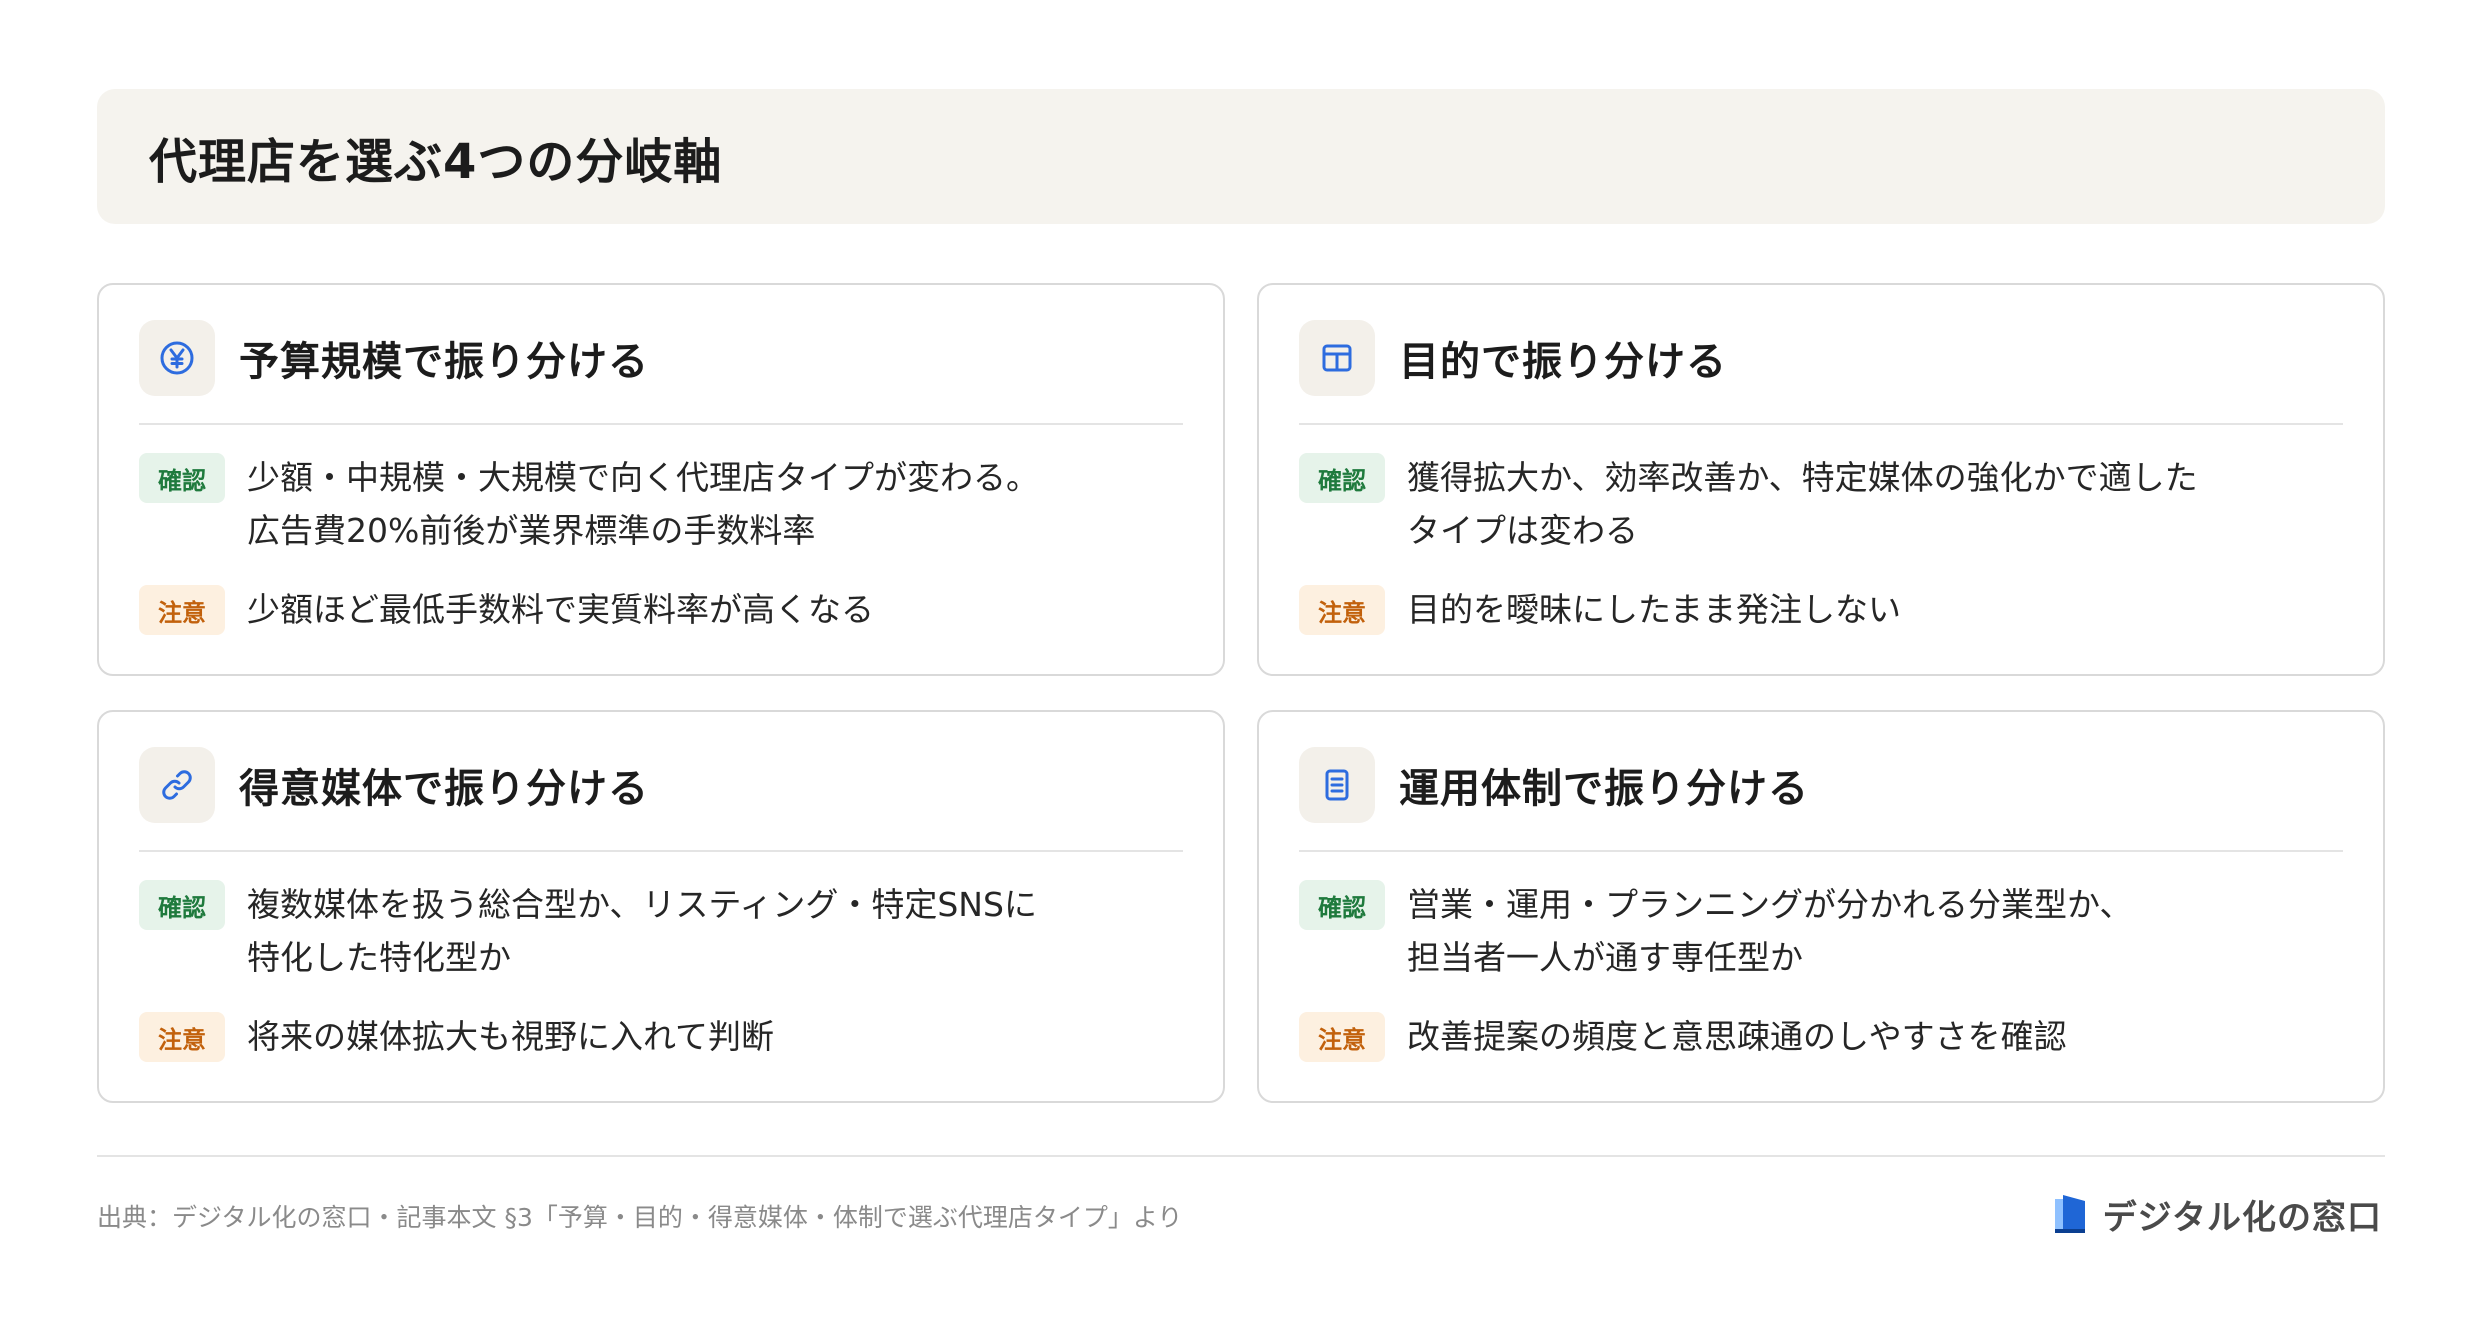 The height and width of the screenshot is (1330, 2480). I want to click on caution-text: 改善提案の頻度と意思疎通のしやすさを確認, so click(1737, 1036).